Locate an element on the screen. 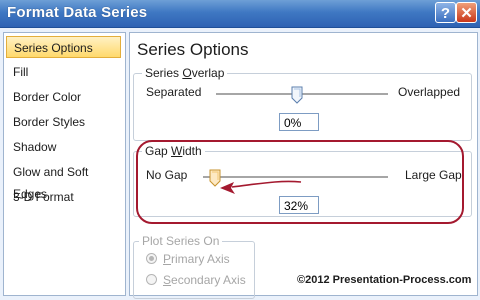  overlap-value-input: 0% is located at coordinates (299, 122).